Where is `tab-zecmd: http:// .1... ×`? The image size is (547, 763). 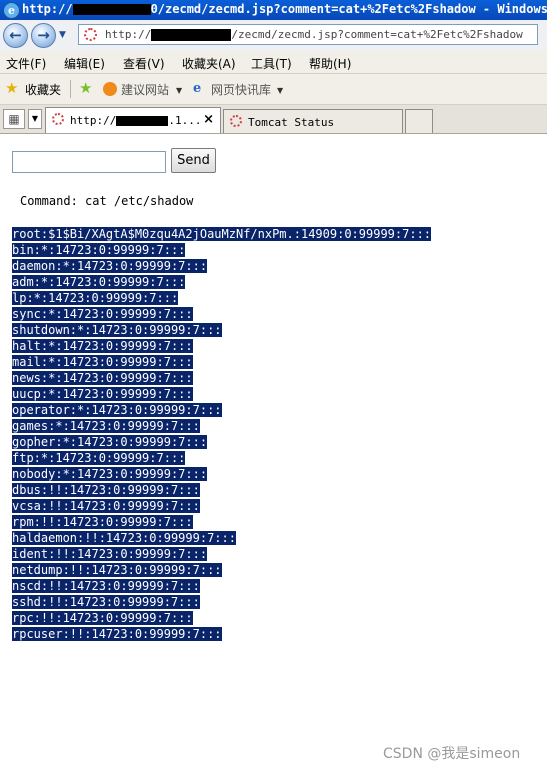
tab-zecmd: http:// .1... × is located at coordinates (133, 120).